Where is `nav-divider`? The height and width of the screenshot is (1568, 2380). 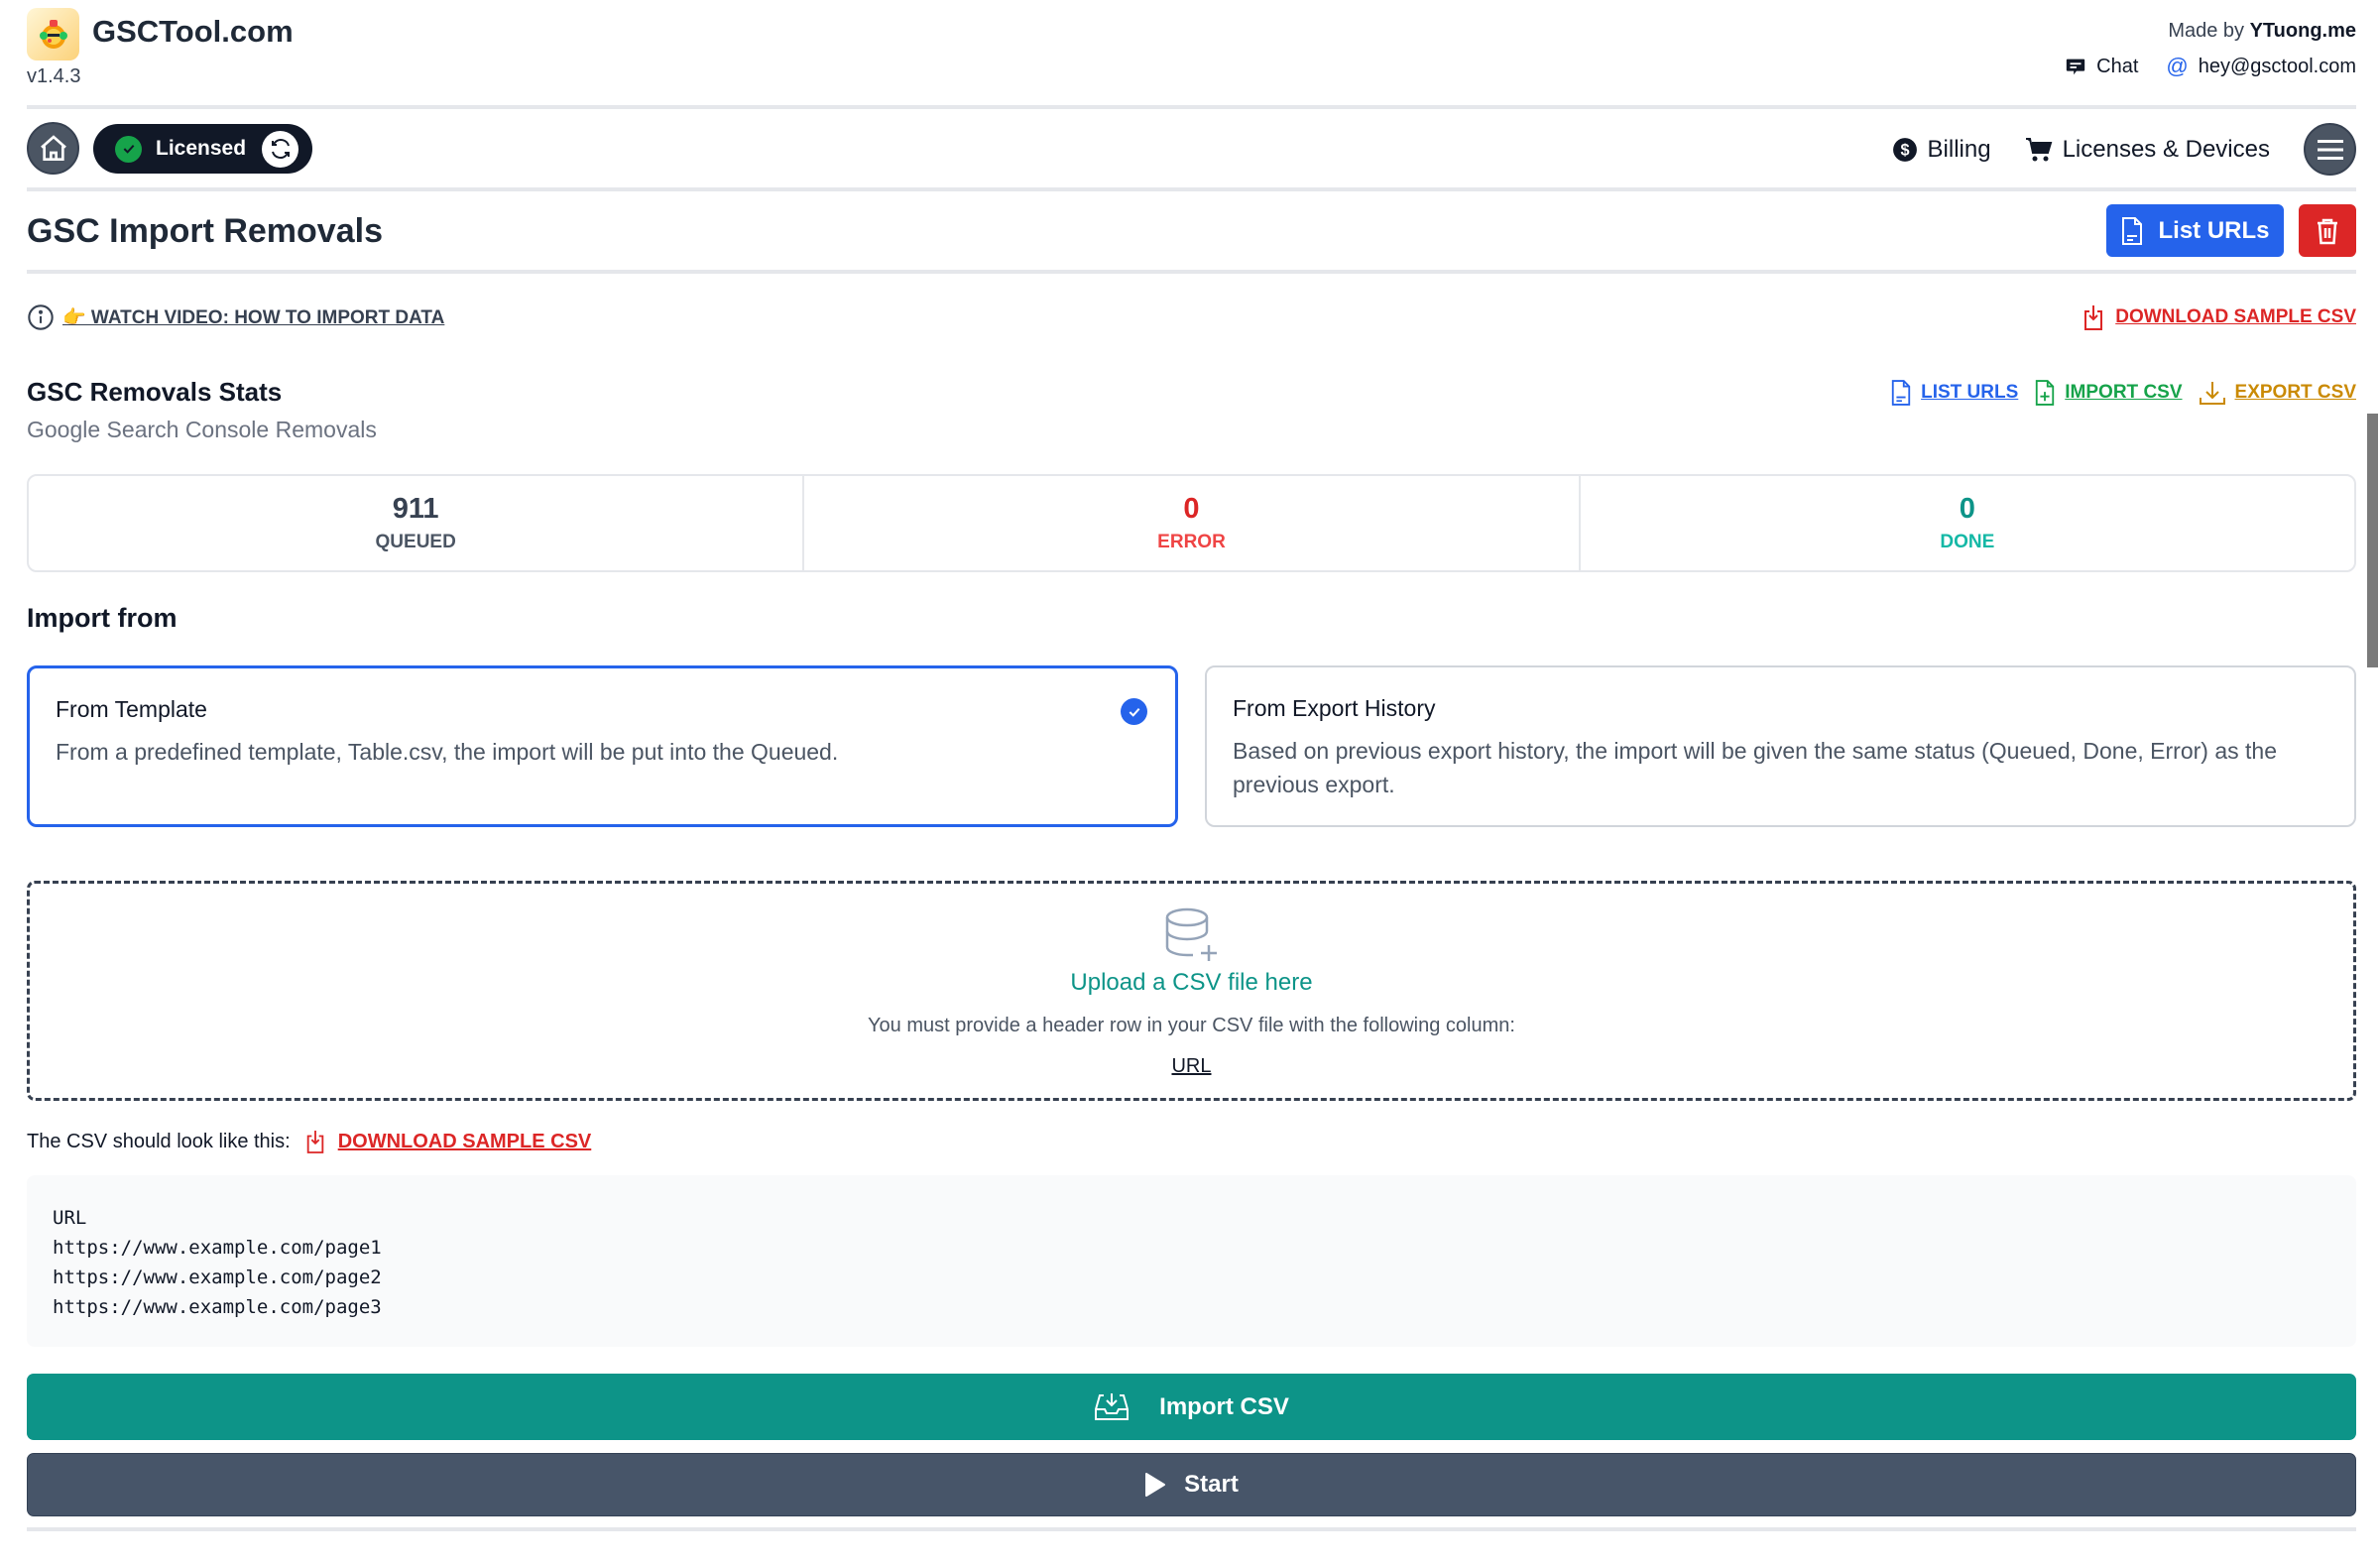
nav-divider is located at coordinates (1191, 189).